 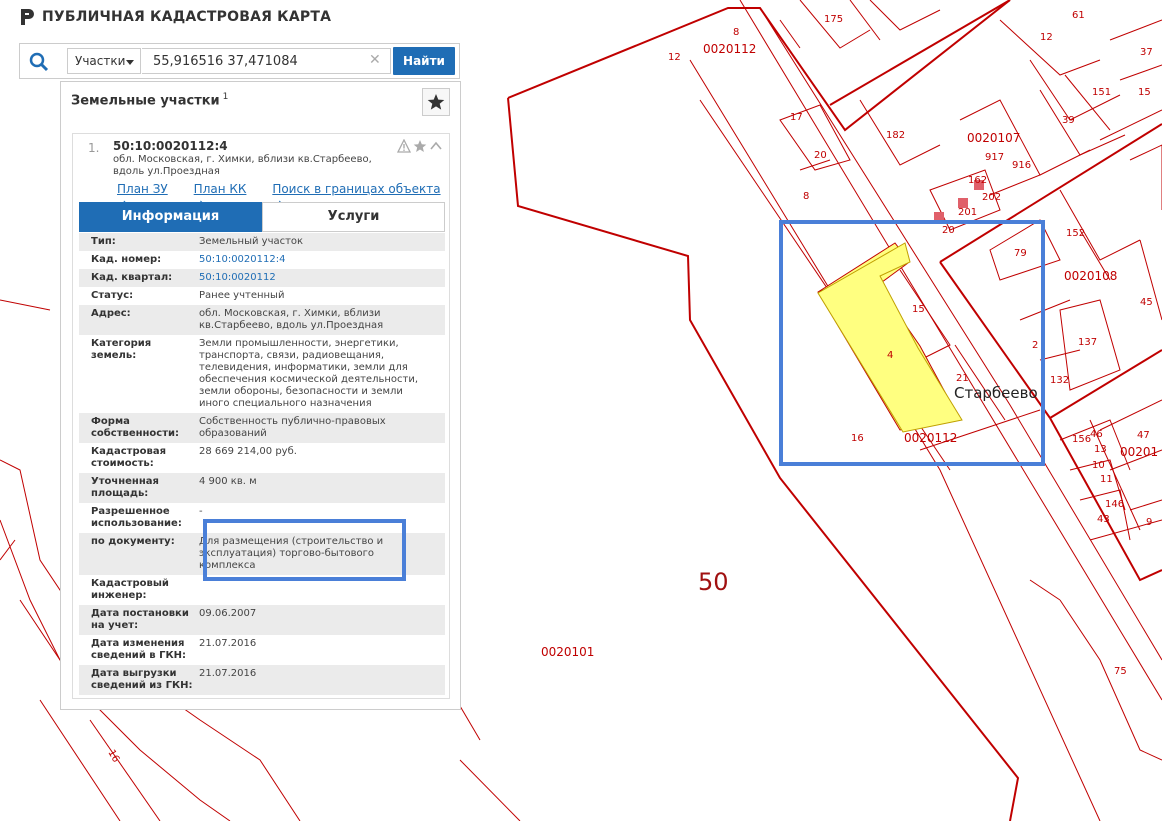 What do you see at coordinates (1103, 519) in the screenshot?
I see `parcel-label: 43` at bounding box center [1103, 519].